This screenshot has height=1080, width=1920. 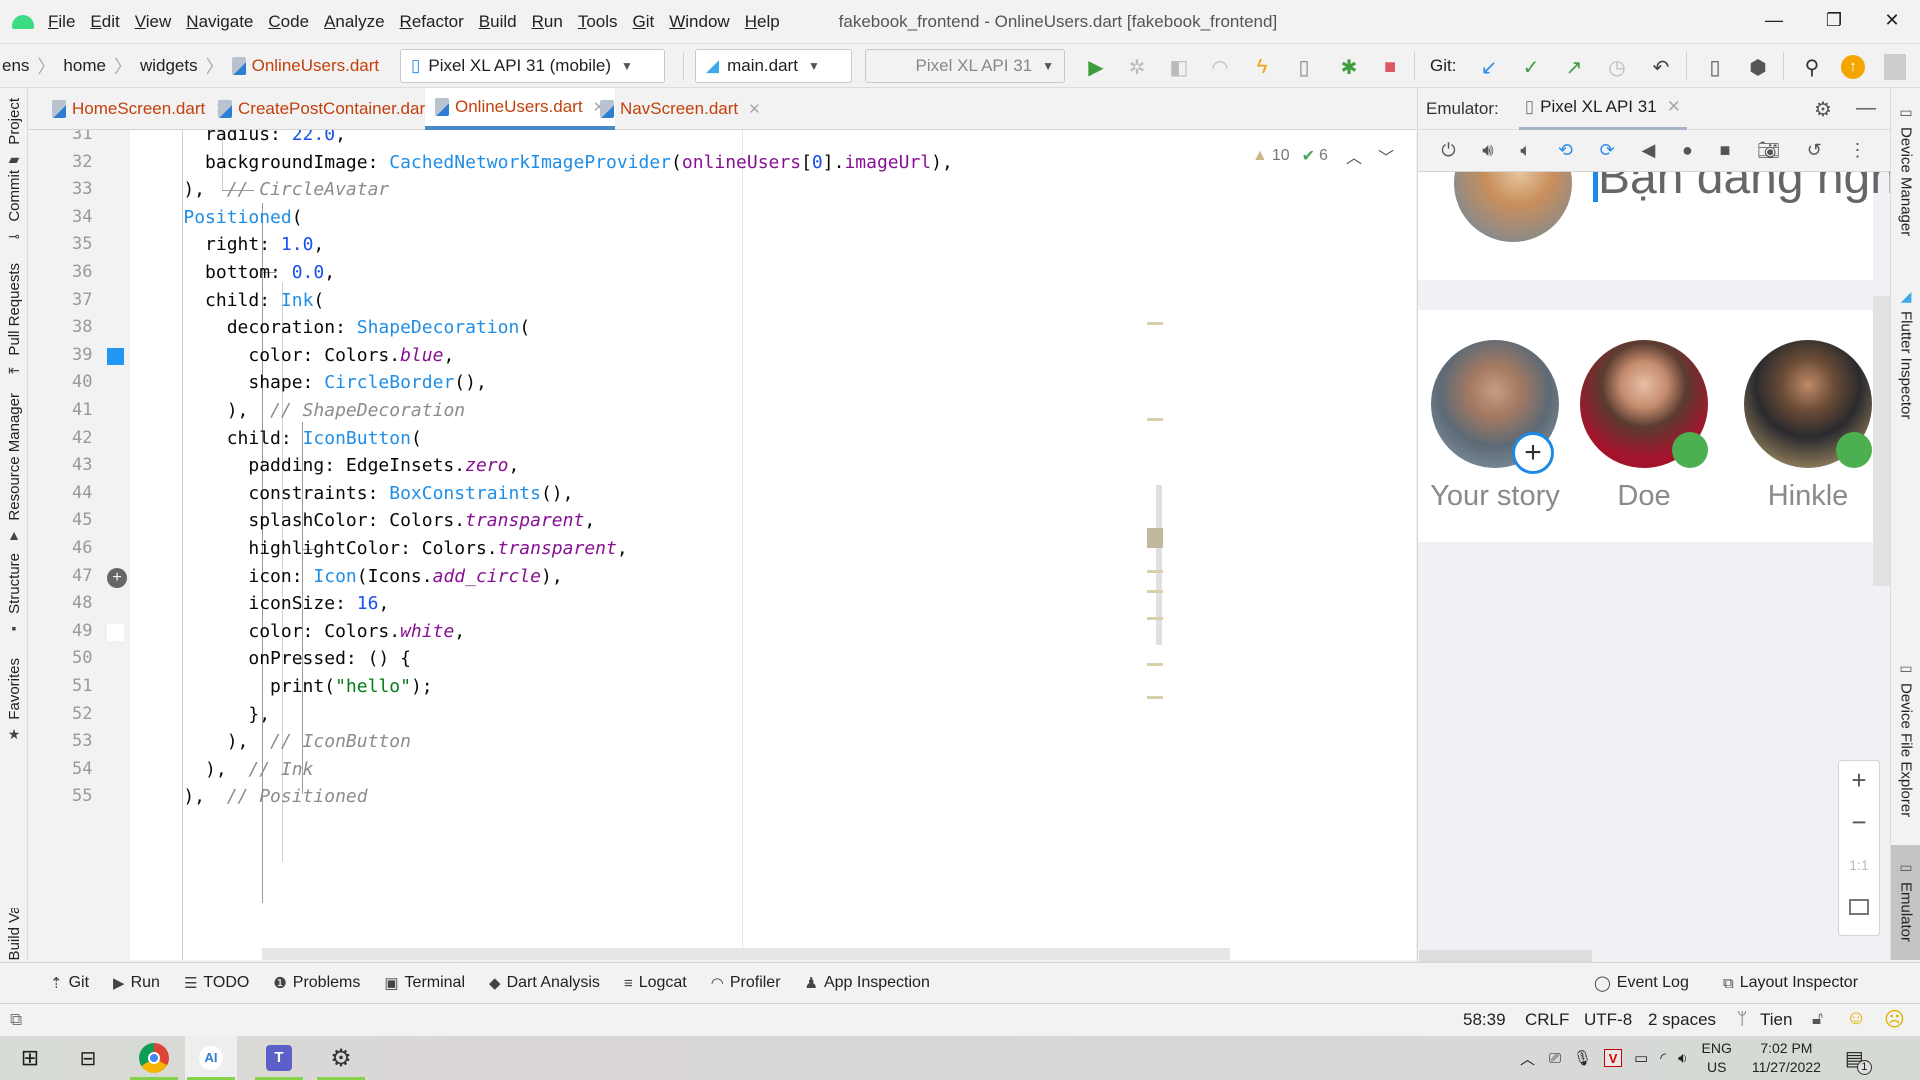 What do you see at coordinates (1574, 67) in the screenshot?
I see `git-push-button: ↗` at bounding box center [1574, 67].